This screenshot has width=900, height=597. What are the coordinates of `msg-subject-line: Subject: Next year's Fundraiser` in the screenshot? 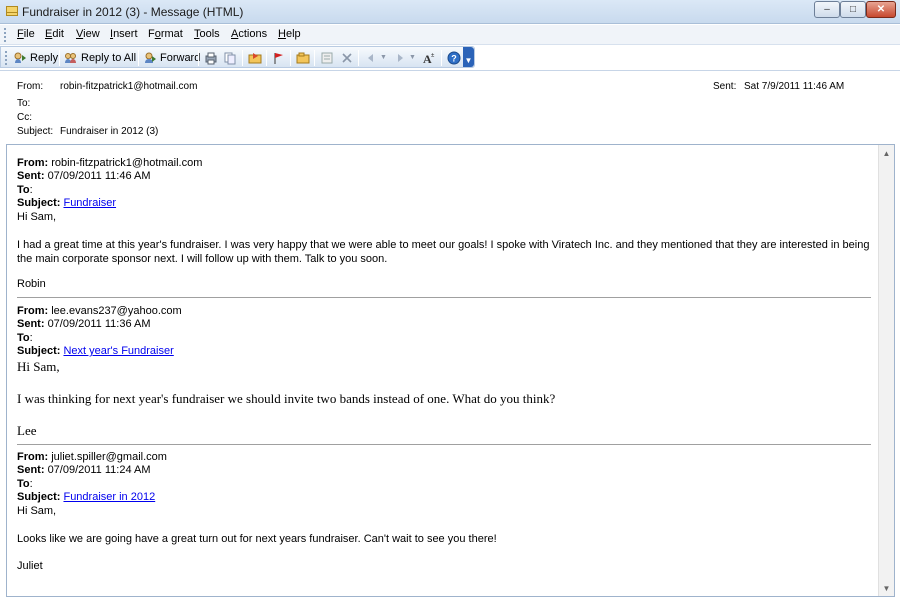 It's located at (95, 351).